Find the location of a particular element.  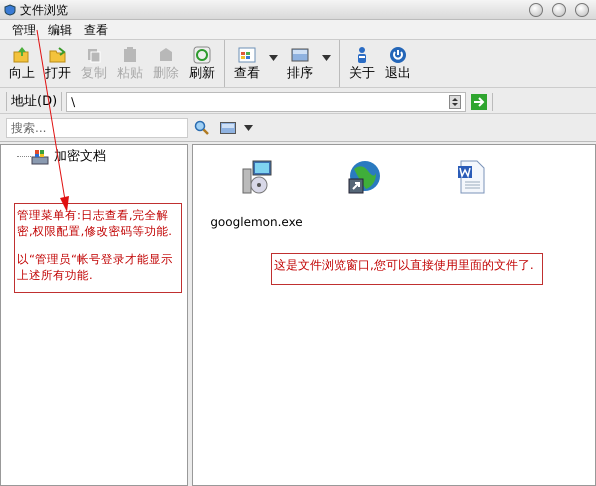

go-arrow-icon is located at coordinates (479, 102).